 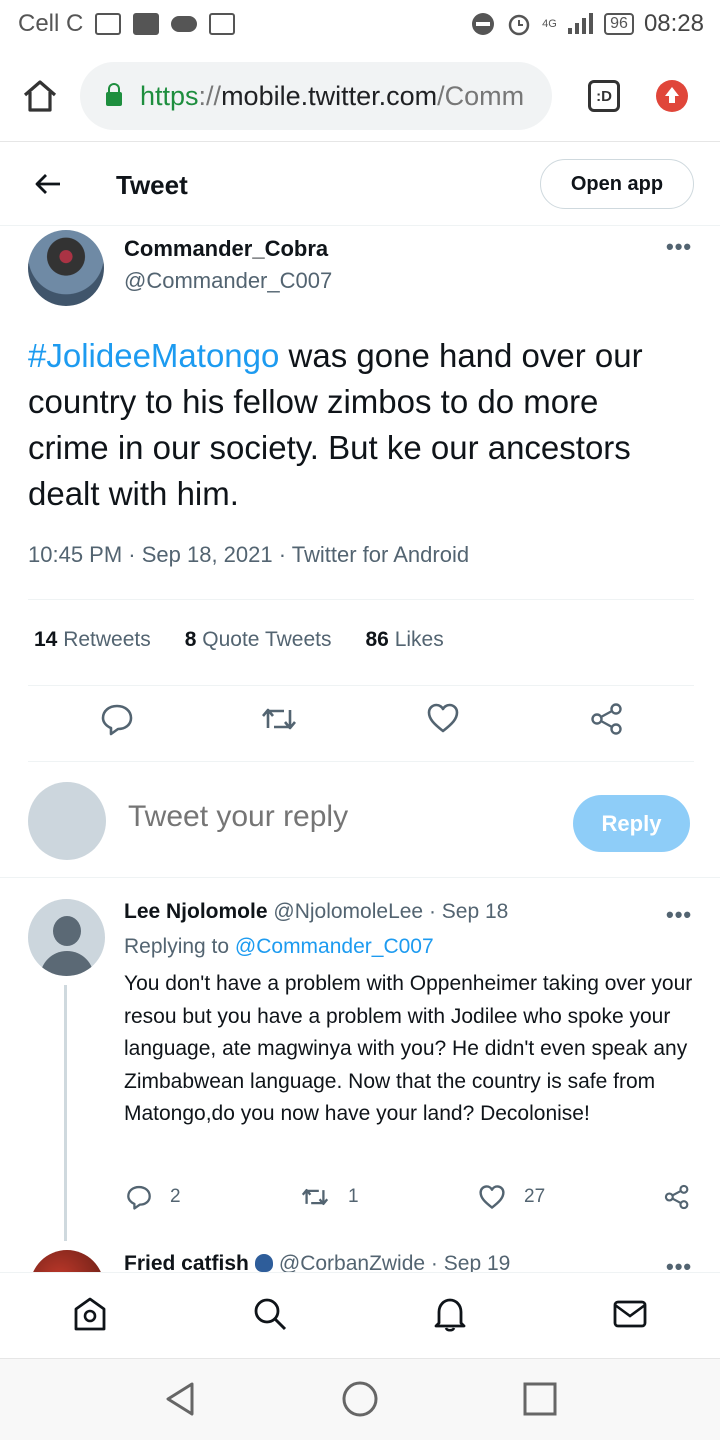 What do you see at coordinates (329, 95) in the screenshot?
I see `url-host: mobile.twitter.com` at bounding box center [329, 95].